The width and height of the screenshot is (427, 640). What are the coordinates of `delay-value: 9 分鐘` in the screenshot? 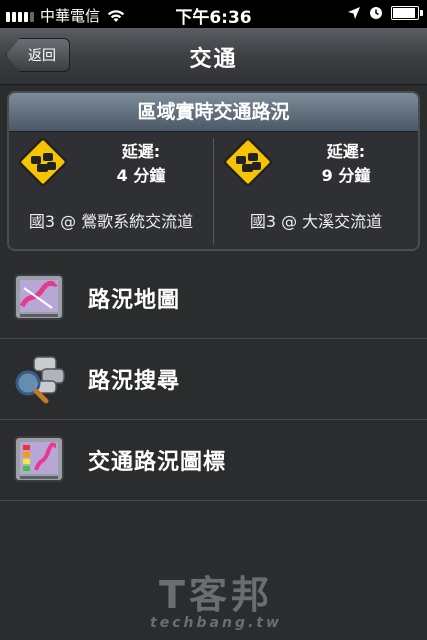 It's located at (346, 175).